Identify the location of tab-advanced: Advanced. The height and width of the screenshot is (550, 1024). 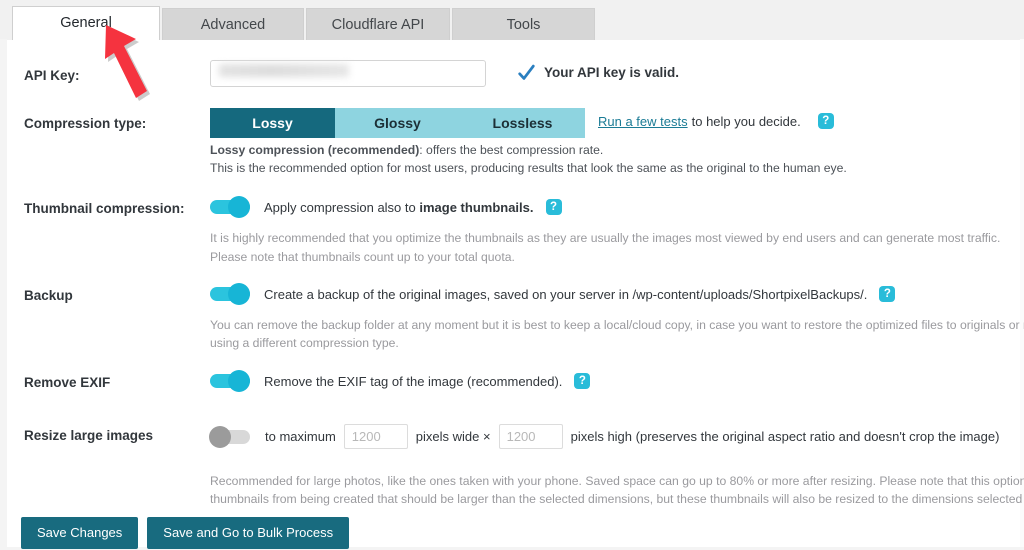
(233, 24).